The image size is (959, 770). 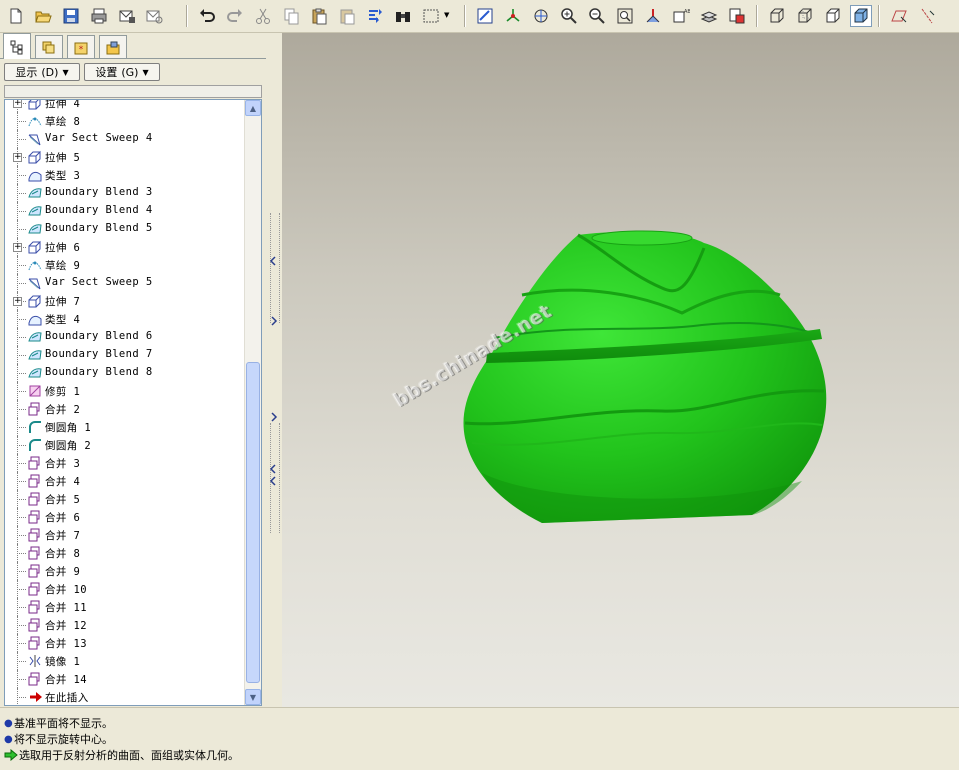 I want to click on no-hidden-icon, so click(x=833, y=15).